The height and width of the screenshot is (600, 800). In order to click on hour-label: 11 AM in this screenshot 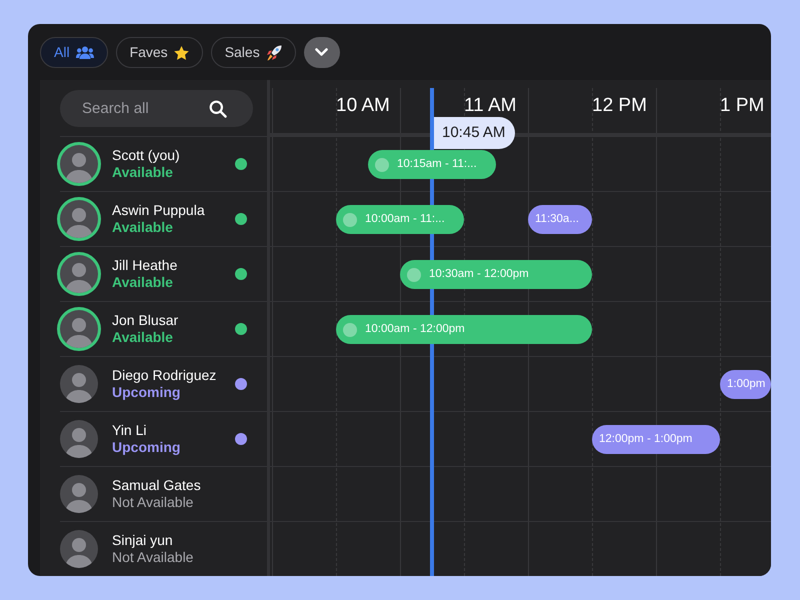, I will do `click(490, 106)`.